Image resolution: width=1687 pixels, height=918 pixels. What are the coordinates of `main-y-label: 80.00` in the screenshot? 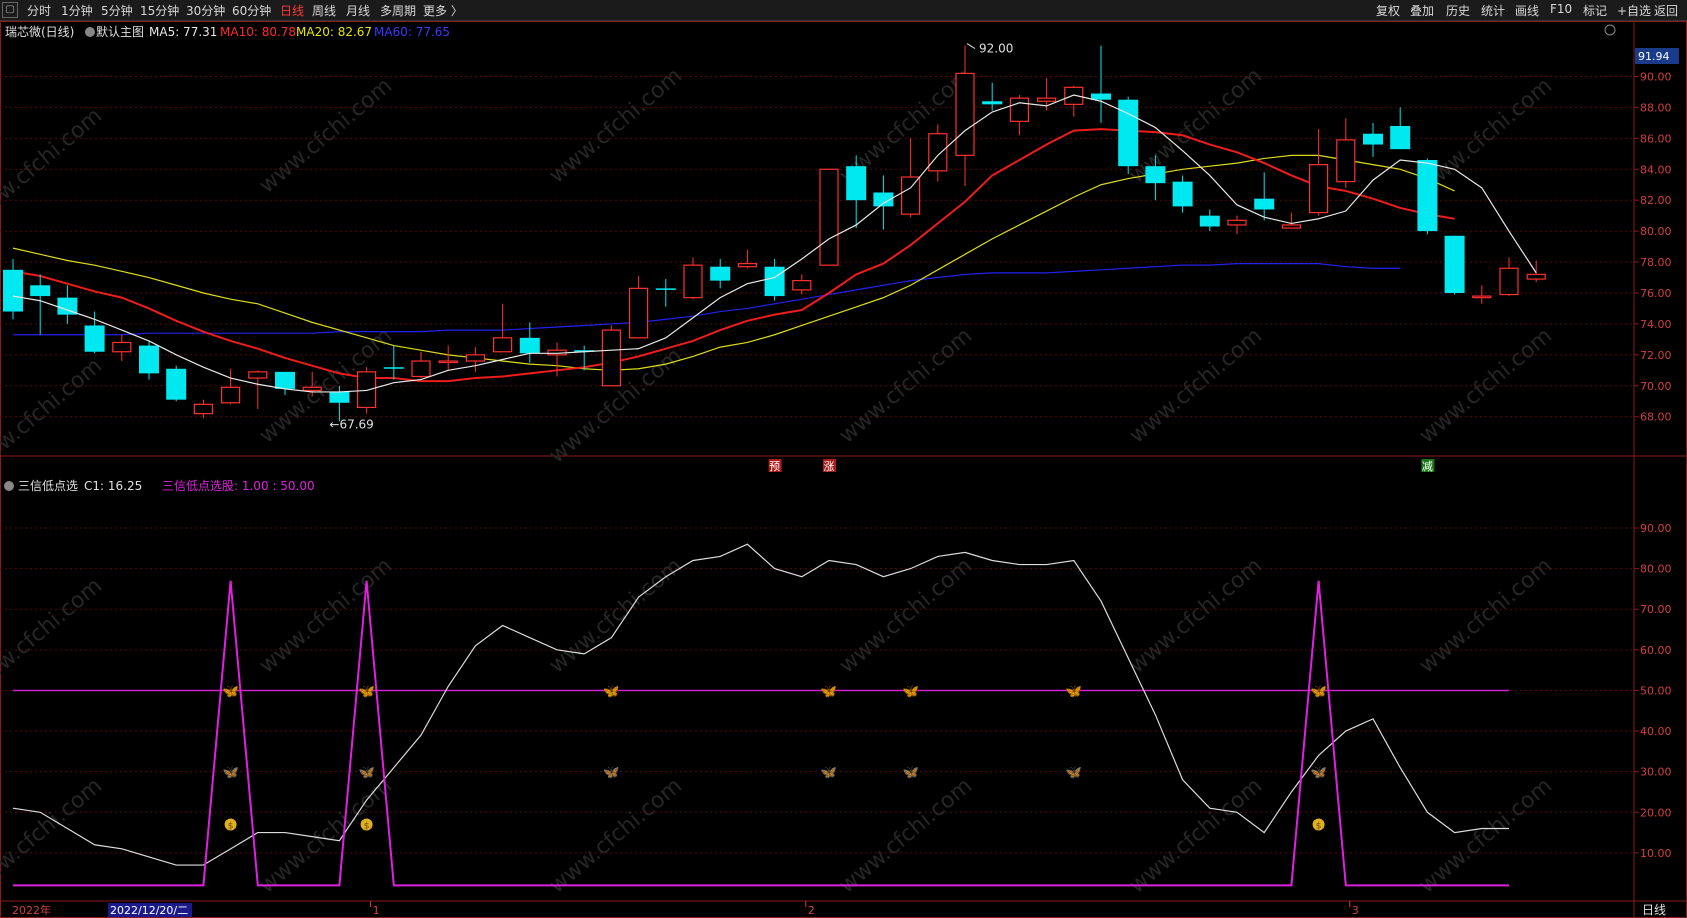 It's located at (1656, 231).